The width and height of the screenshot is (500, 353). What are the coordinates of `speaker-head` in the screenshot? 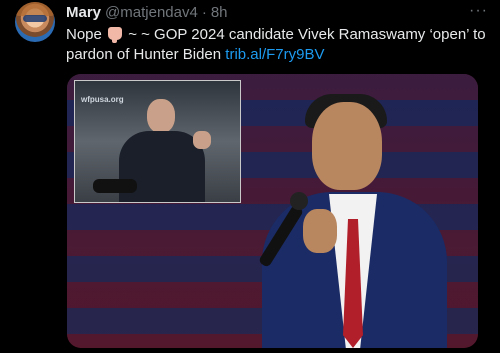 It's located at (347, 146).